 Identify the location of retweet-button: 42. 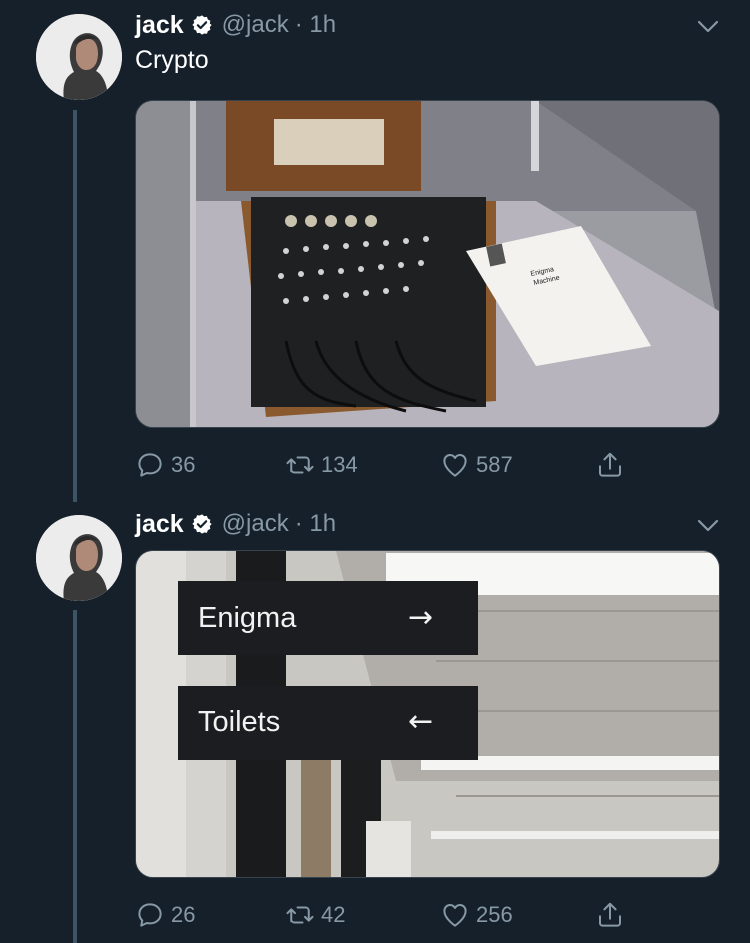
(315, 915).